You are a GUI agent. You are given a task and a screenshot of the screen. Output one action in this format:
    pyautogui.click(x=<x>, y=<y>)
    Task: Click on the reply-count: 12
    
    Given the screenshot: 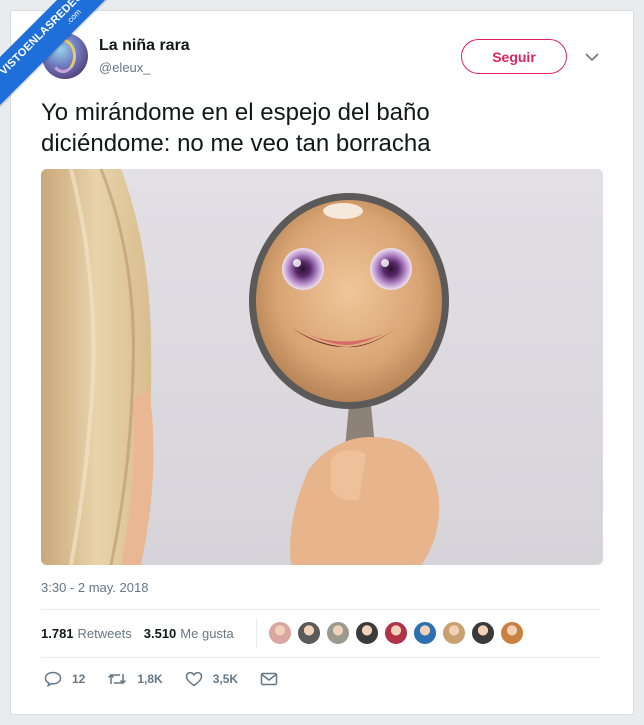 What is the action you would take?
    pyautogui.click(x=79, y=679)
    